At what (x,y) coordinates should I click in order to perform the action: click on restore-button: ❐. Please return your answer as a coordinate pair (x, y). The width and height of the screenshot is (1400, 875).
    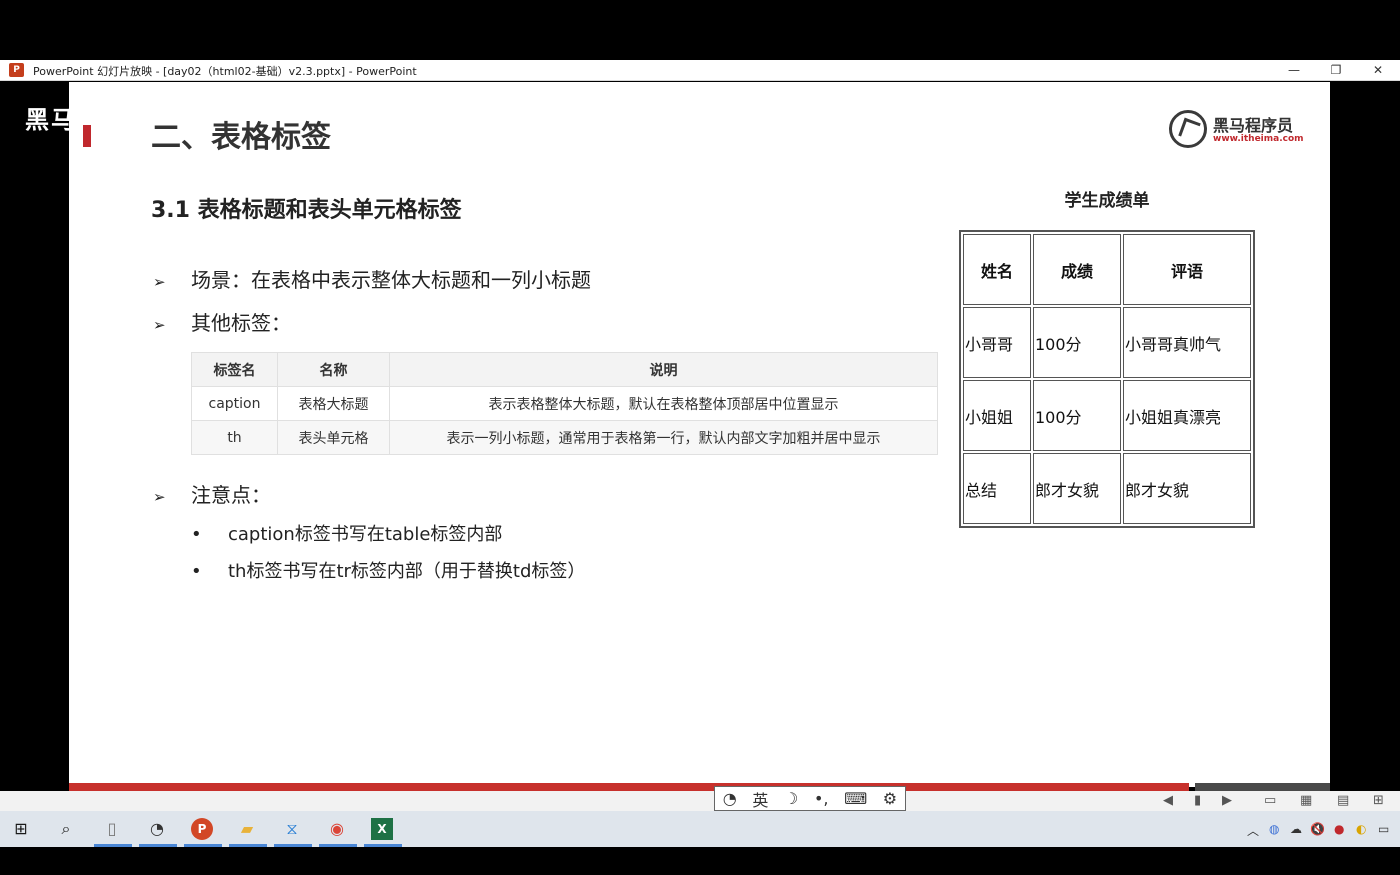
    Looking at the image, I should click on (1336, 70).